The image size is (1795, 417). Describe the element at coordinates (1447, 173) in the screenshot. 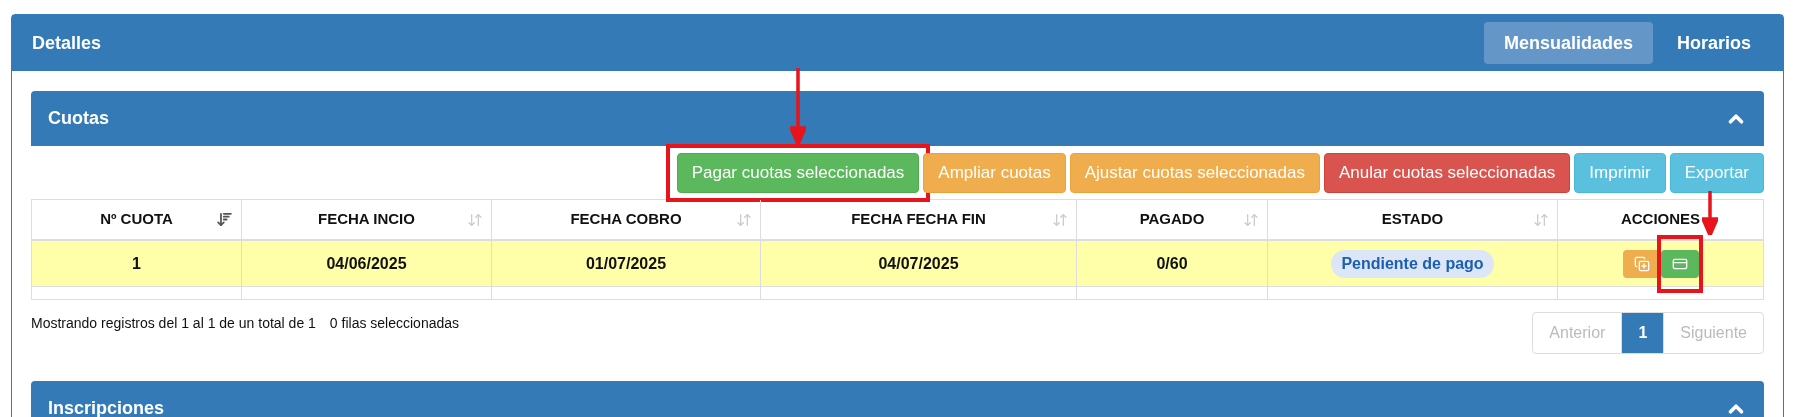

I see `action-button: Anular cuotas seleccionadas` at that location.